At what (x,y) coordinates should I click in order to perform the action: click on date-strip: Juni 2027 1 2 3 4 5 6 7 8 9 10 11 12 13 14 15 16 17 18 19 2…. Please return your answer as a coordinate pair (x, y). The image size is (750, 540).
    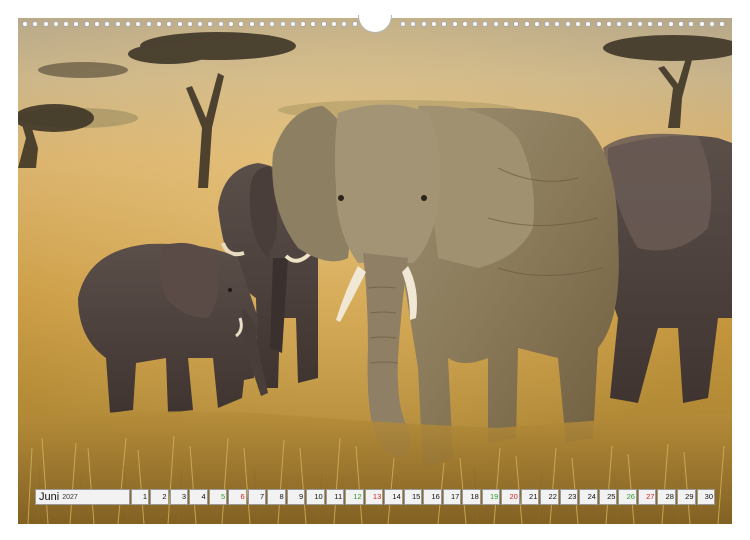
    Looking at the image, I should click on (375, 497).